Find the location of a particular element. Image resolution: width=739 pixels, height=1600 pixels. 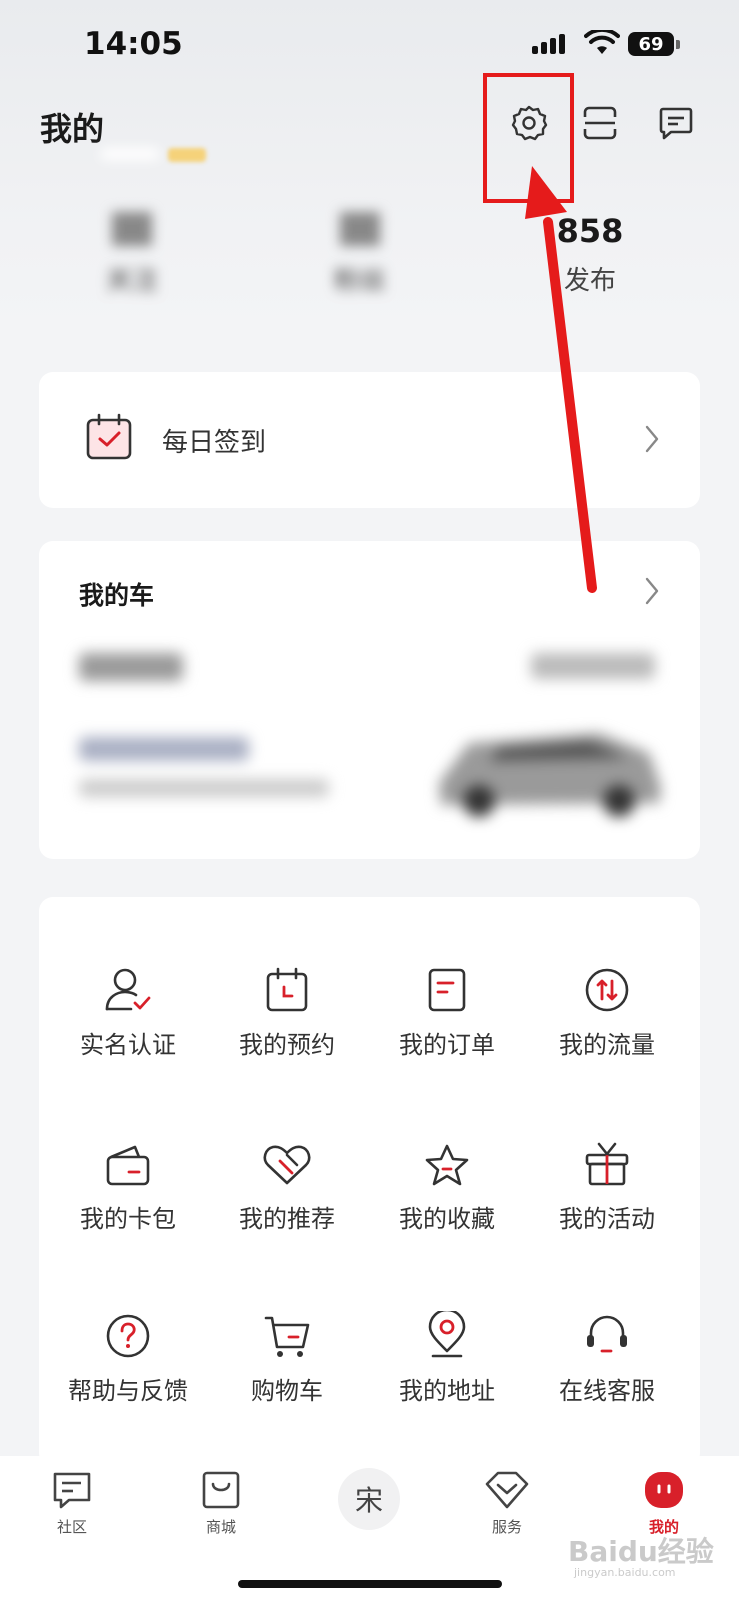

tab-mine: 我的 is located at coordinates (664, 1503).